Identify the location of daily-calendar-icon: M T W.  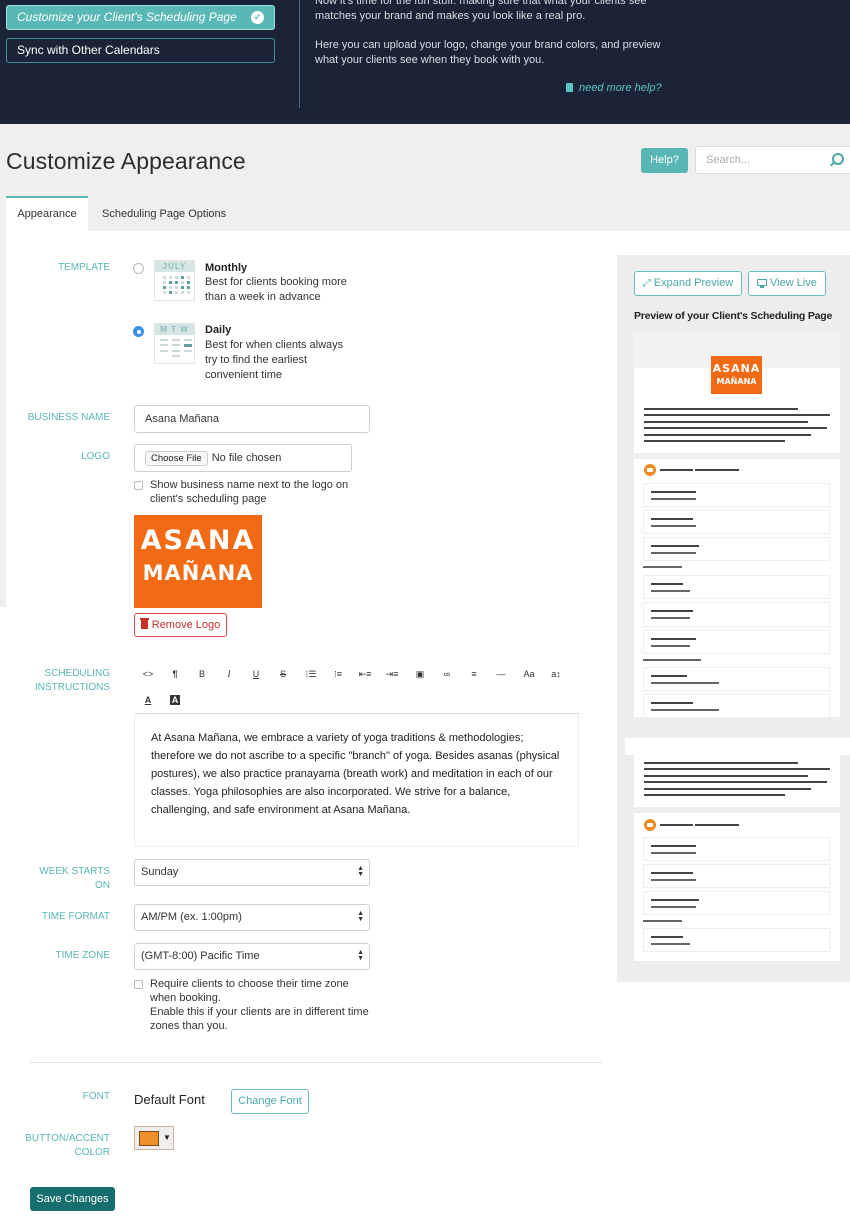
(174, 343).